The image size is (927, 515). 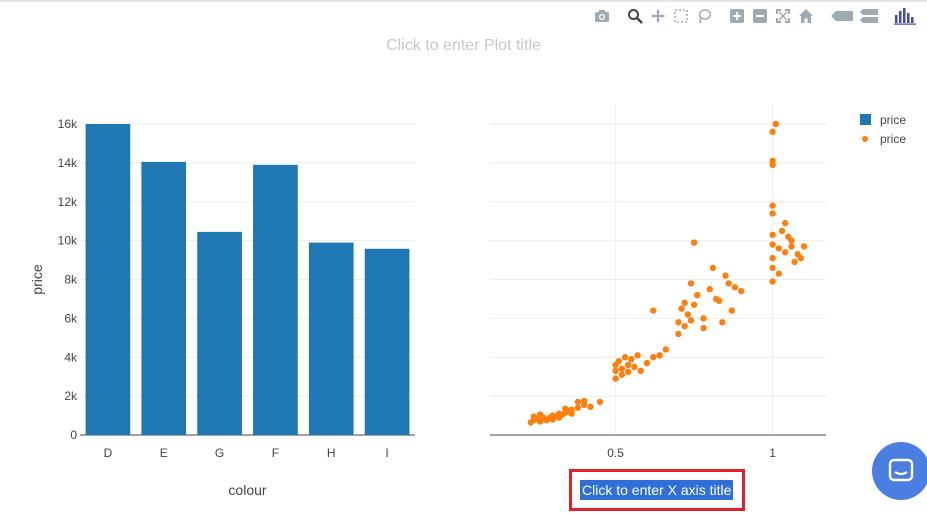 What do you see at coordinates (71, 280) in the screenshot?
I see `y-tick-label: 8k` at bounding box center [71, 280].